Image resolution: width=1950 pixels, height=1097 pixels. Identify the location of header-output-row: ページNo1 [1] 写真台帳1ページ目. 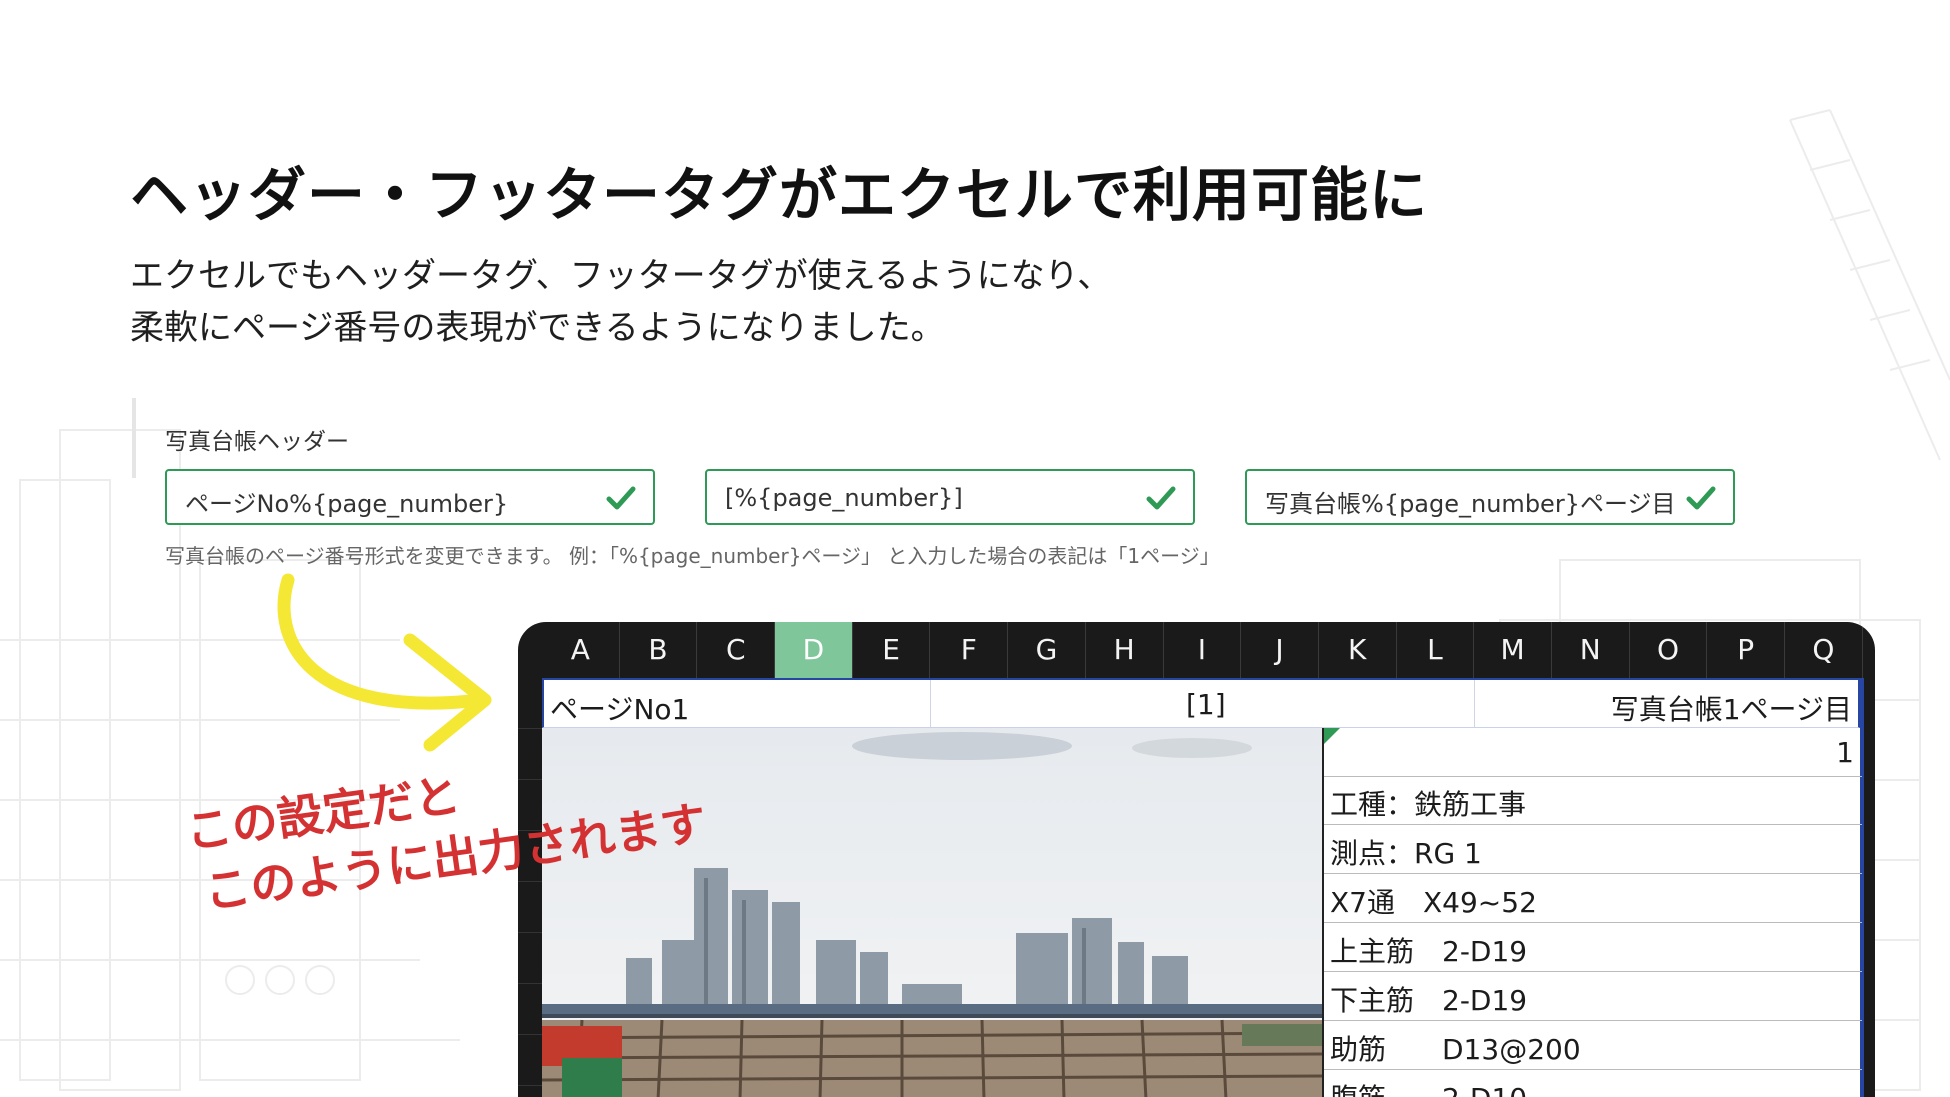
(1201, 703).